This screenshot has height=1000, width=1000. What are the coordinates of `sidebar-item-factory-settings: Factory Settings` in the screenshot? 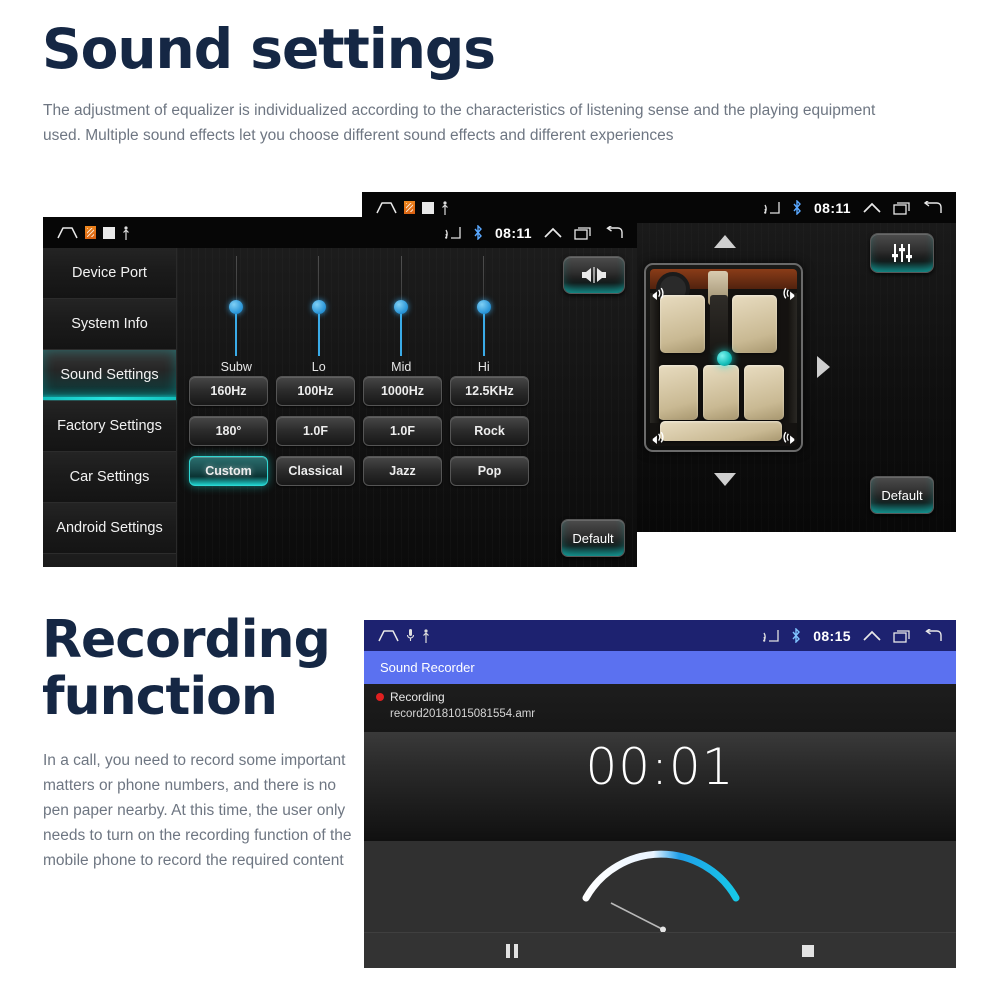 It's located at (109, 426).